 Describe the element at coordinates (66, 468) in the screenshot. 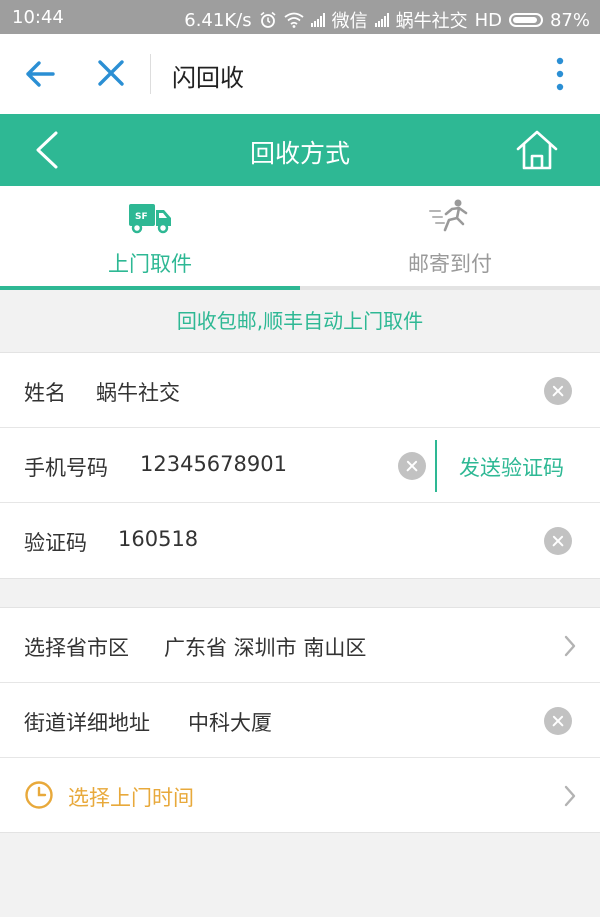

I see `phone-label: 手机号码` at that location.